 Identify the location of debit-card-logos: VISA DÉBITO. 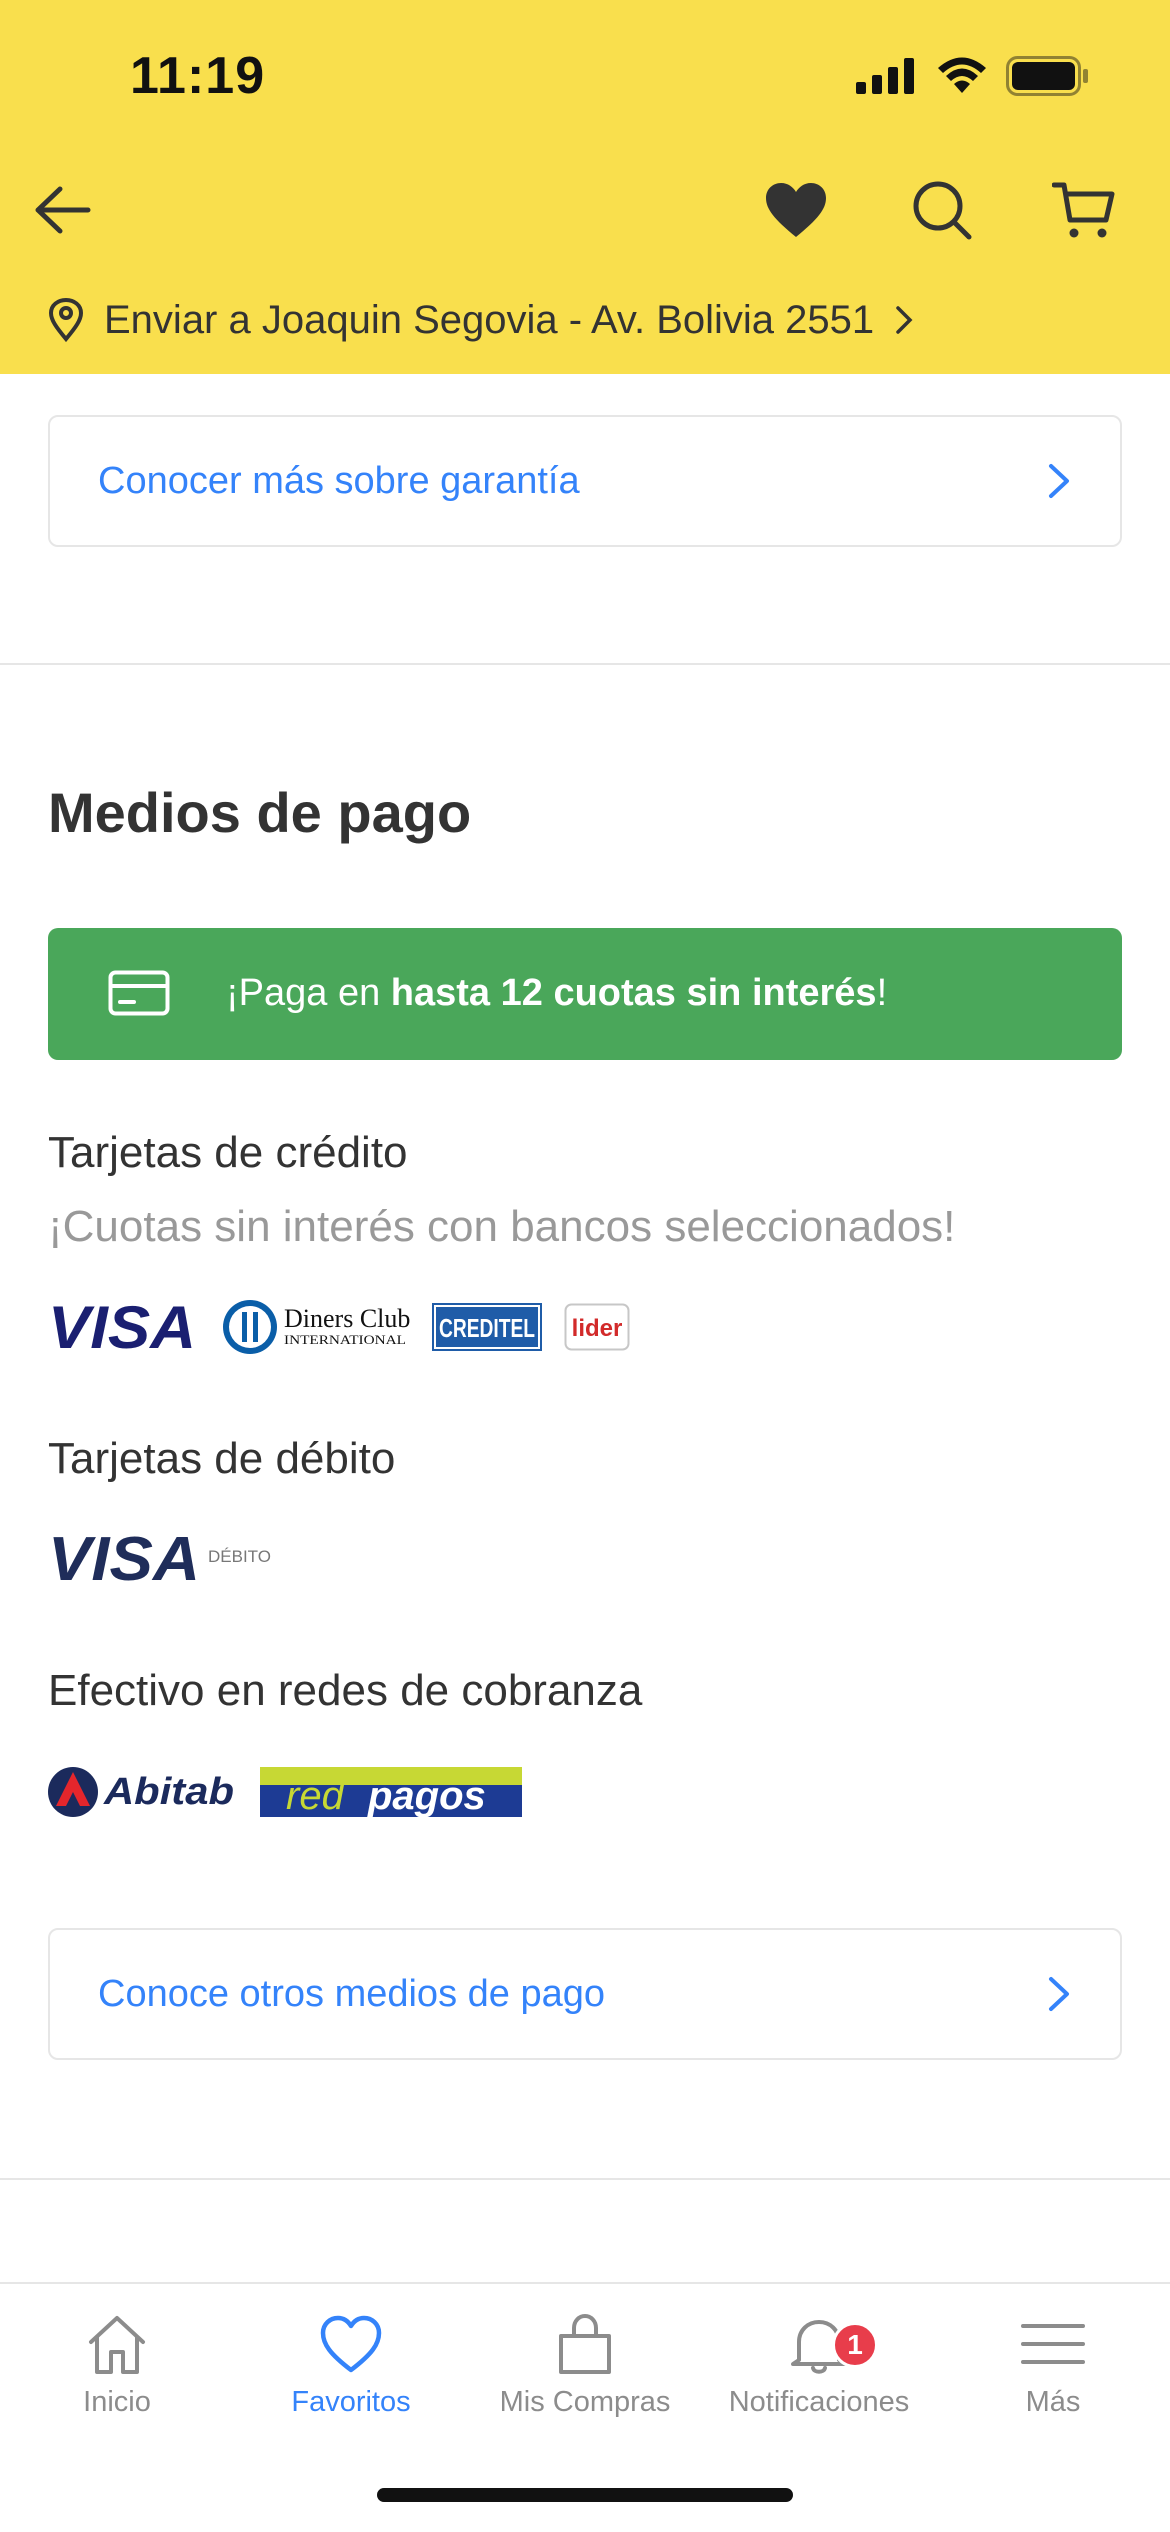
(163, 1556).